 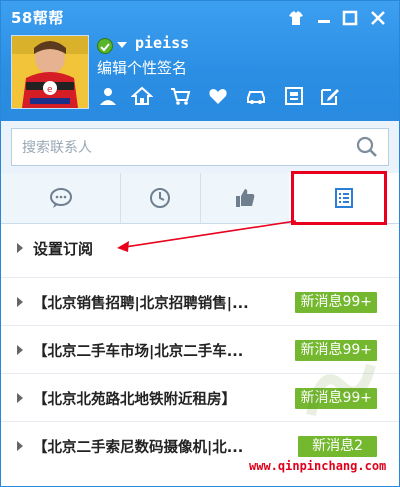 I want to click on new-message-badge: 新消息2, so click(x=337, y=446).